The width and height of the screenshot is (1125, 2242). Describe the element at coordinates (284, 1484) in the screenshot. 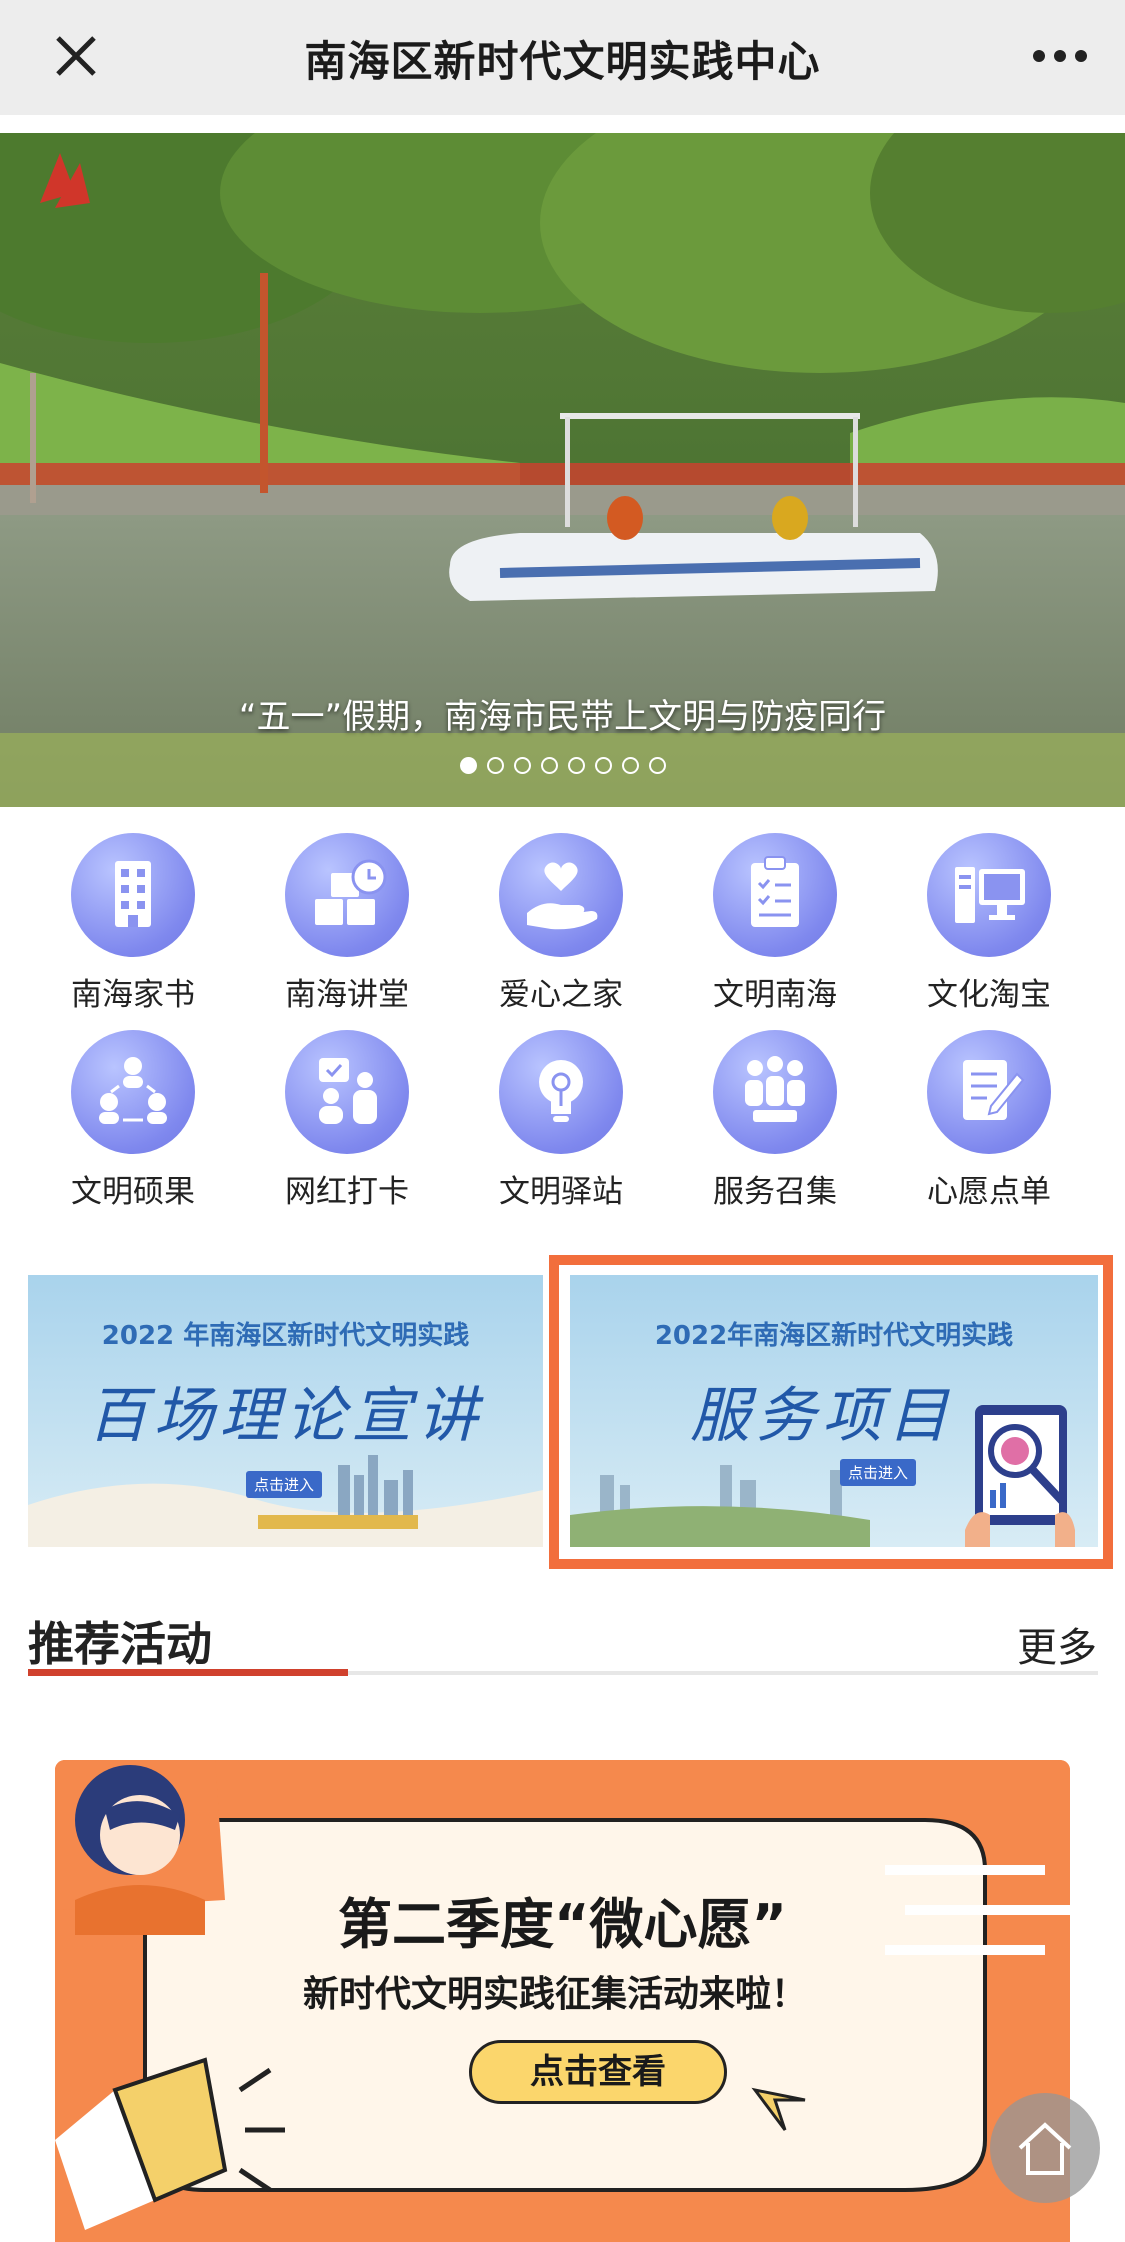

I see `promo-lecture-enter: 点击进入` at that location.